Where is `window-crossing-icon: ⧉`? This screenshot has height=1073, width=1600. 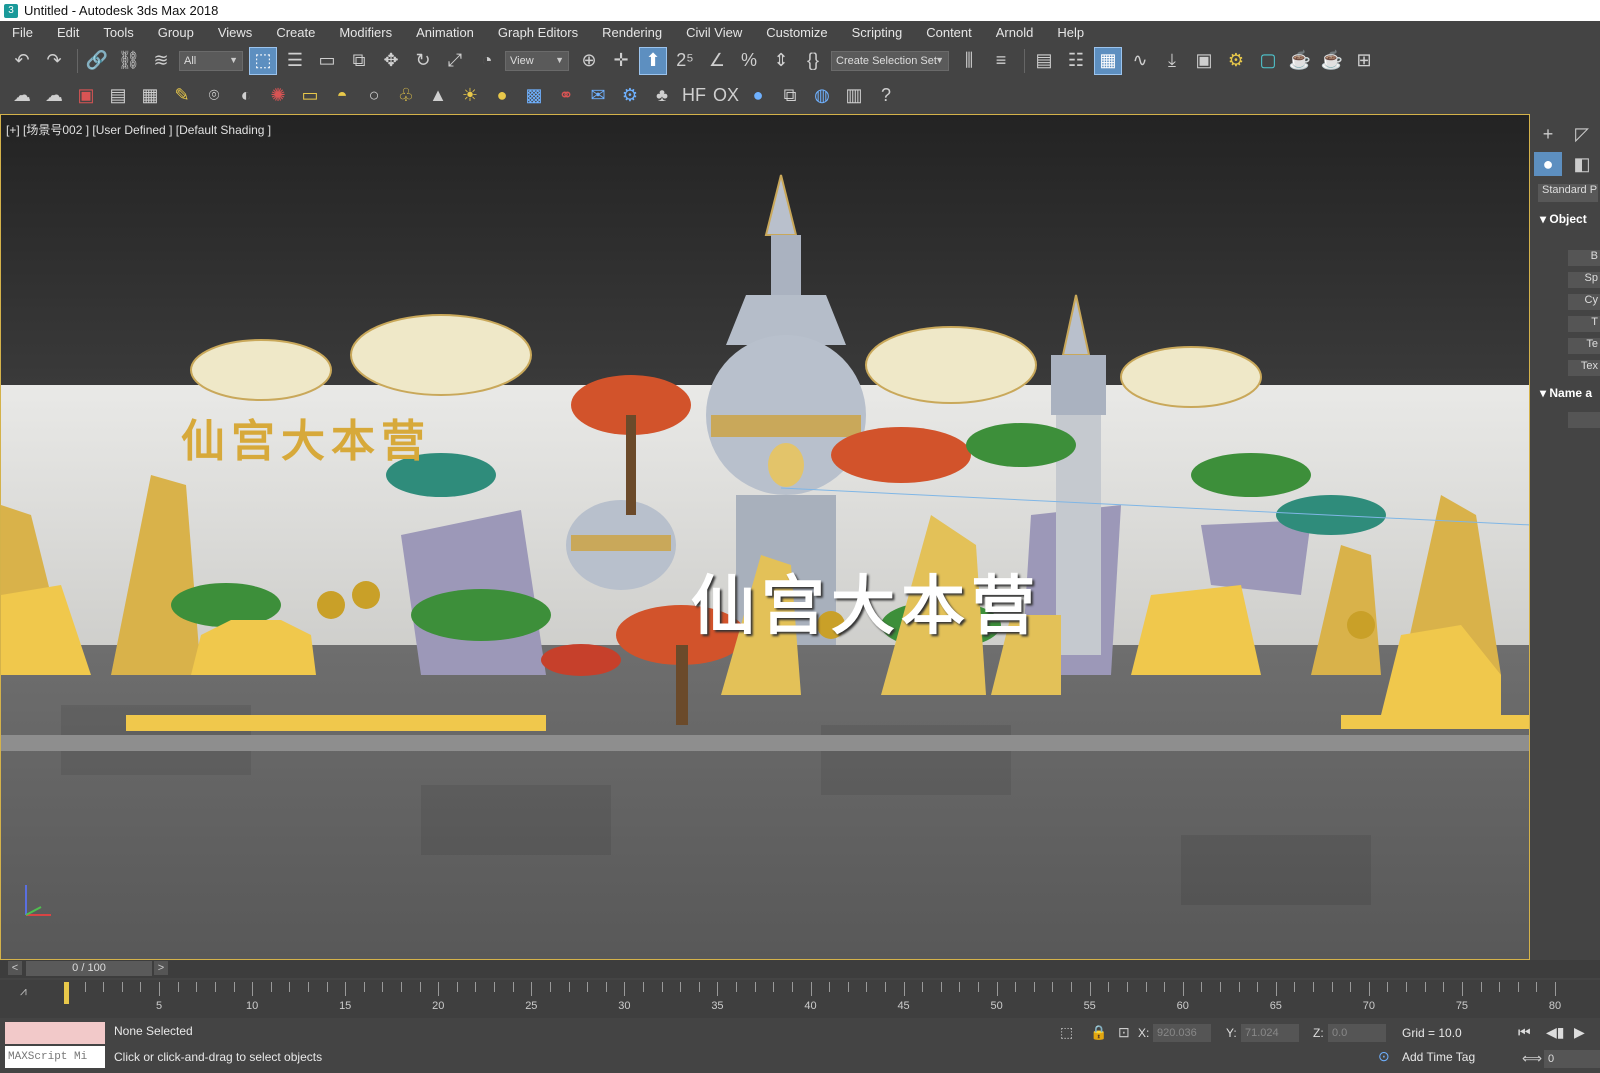
window-crossing-icon: ⧉ is located at coordinates (359, 61).